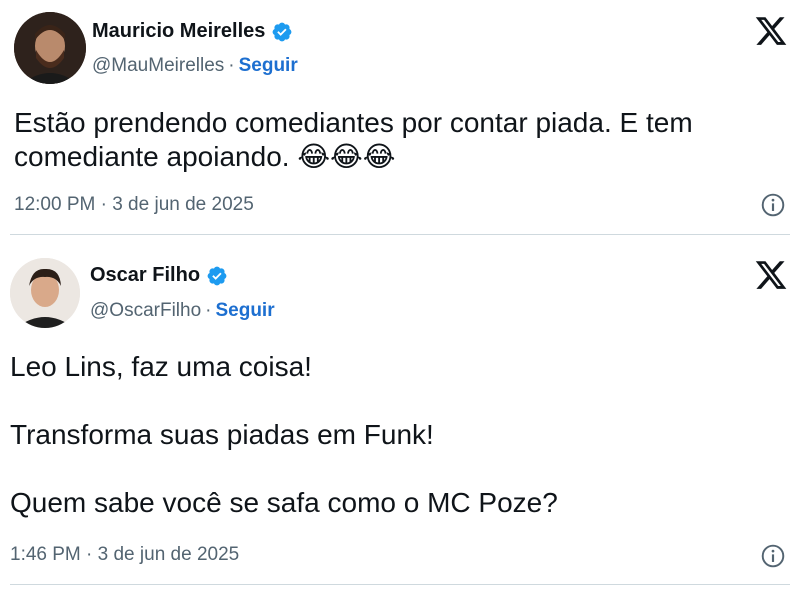  Describe the element at coordinates (145, 310) in the screenshot. I see `author-handle: @OscarFilho` at that location.